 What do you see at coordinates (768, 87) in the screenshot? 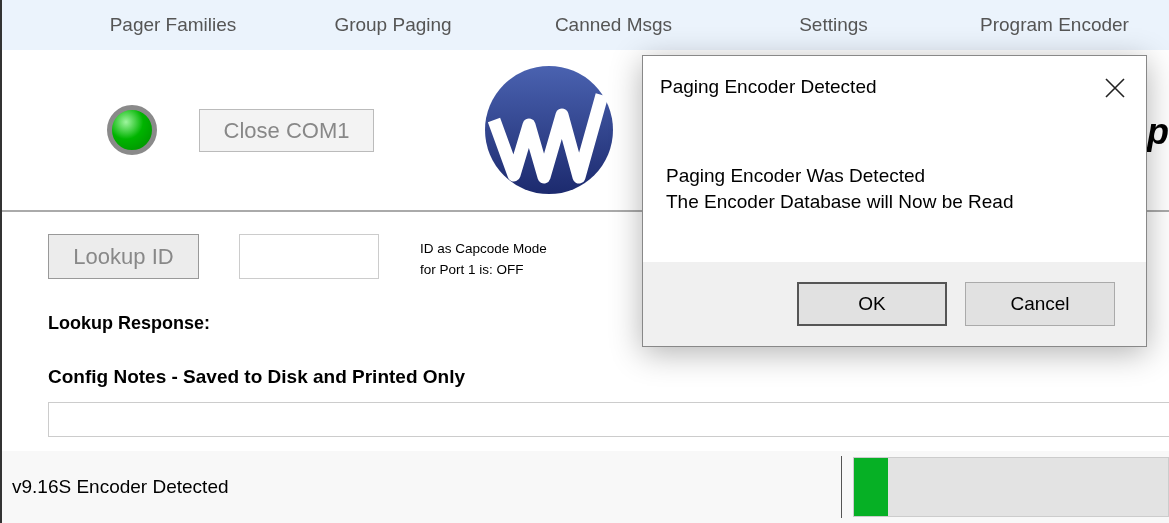
I see `dialog-title: Paging Encoder Detected` at bounding box center [768, 87].